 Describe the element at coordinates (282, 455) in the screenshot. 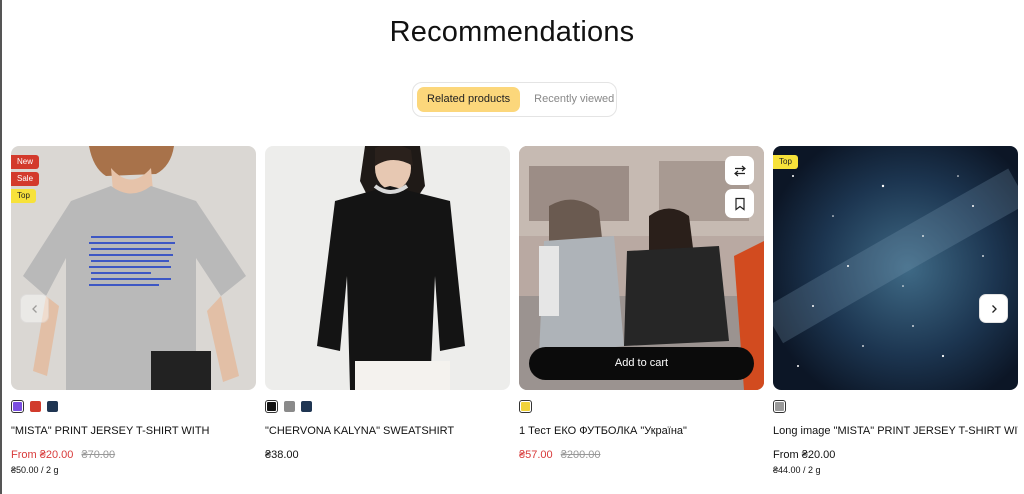

I see `current-price: ₴38.00` at that location.